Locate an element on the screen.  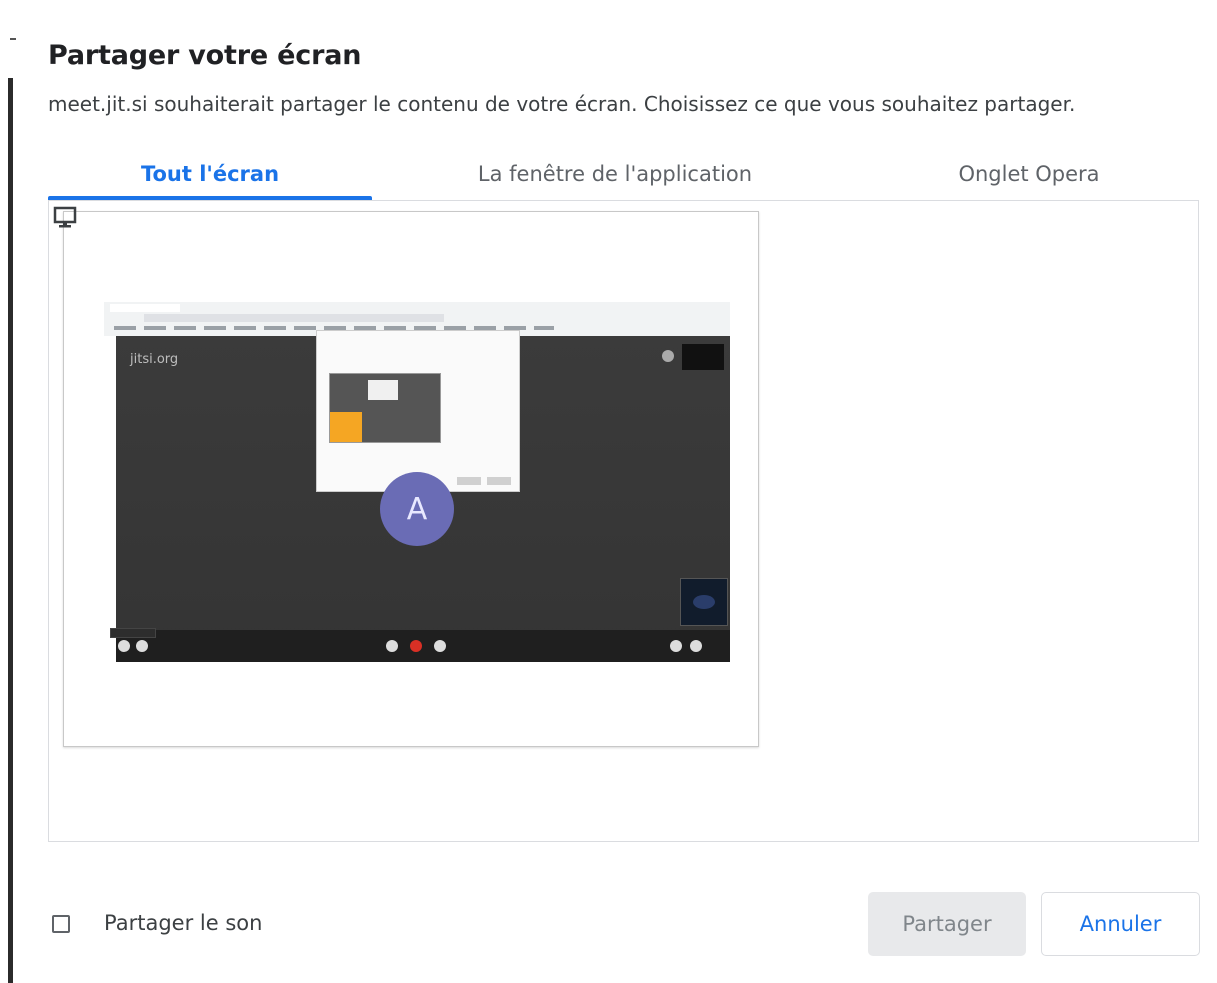
preview-nested-buttons is located at coordinates (485, 481).